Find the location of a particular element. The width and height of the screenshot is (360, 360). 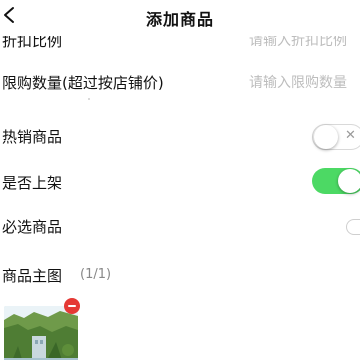

main-image-title: 商品主图 is located at coordinates (32, 276).